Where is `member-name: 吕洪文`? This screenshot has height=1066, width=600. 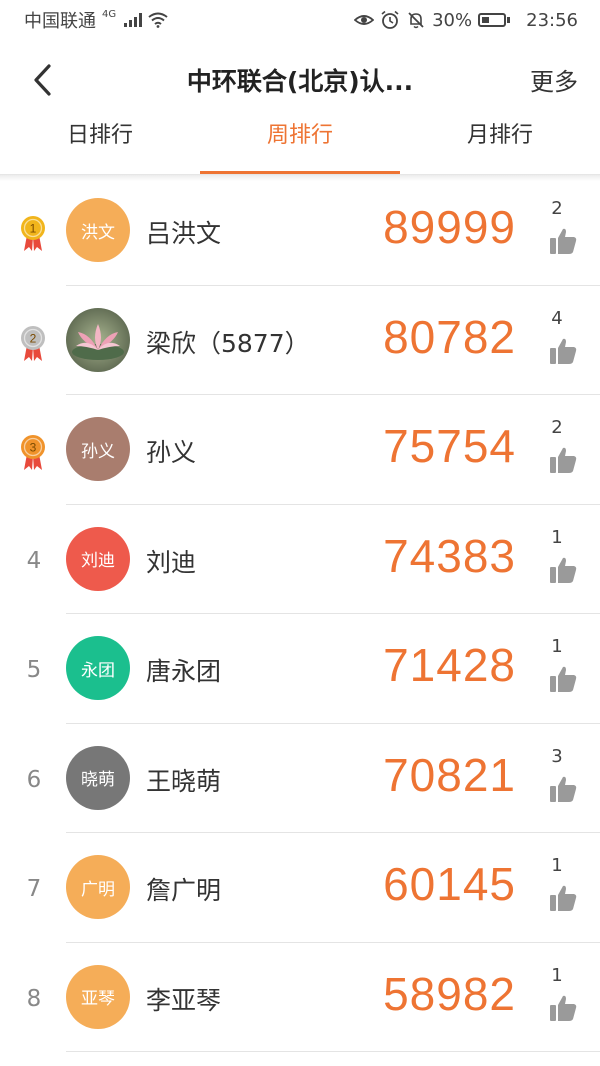
member-name: 吕洪文 is located at coordinates (184, 233).